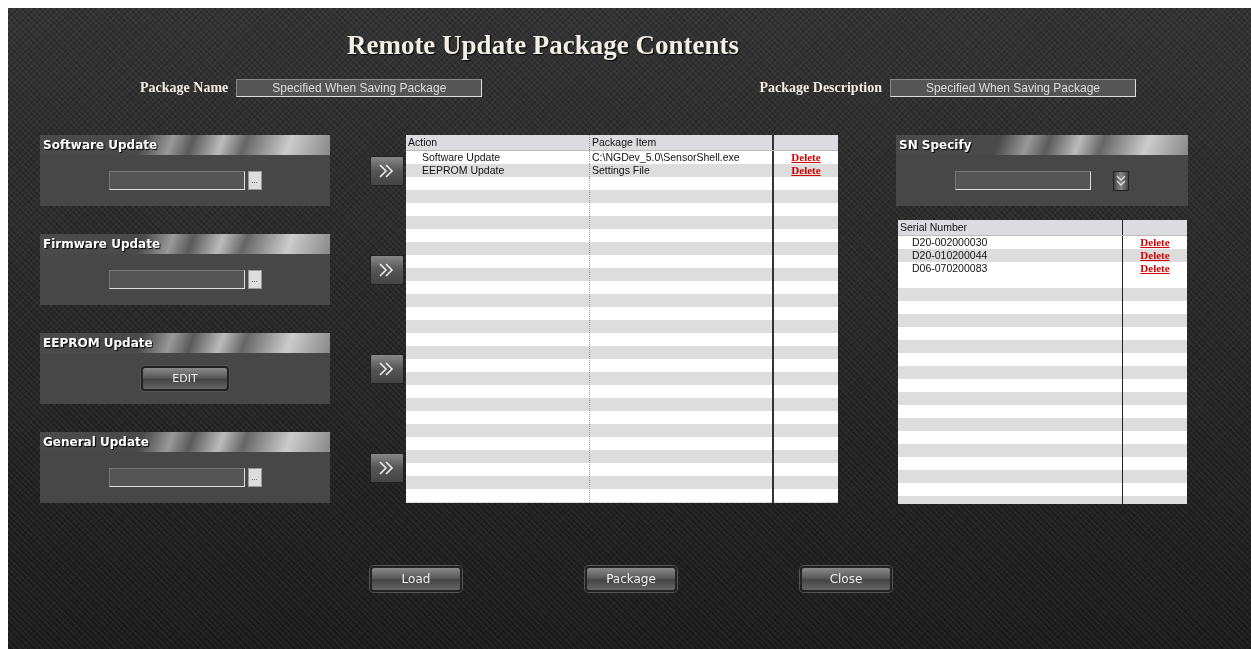  Describe the element at coordinates (1013, 88) in the screenshot. I see `package-description-field: Specified When Saving Package` at that location.